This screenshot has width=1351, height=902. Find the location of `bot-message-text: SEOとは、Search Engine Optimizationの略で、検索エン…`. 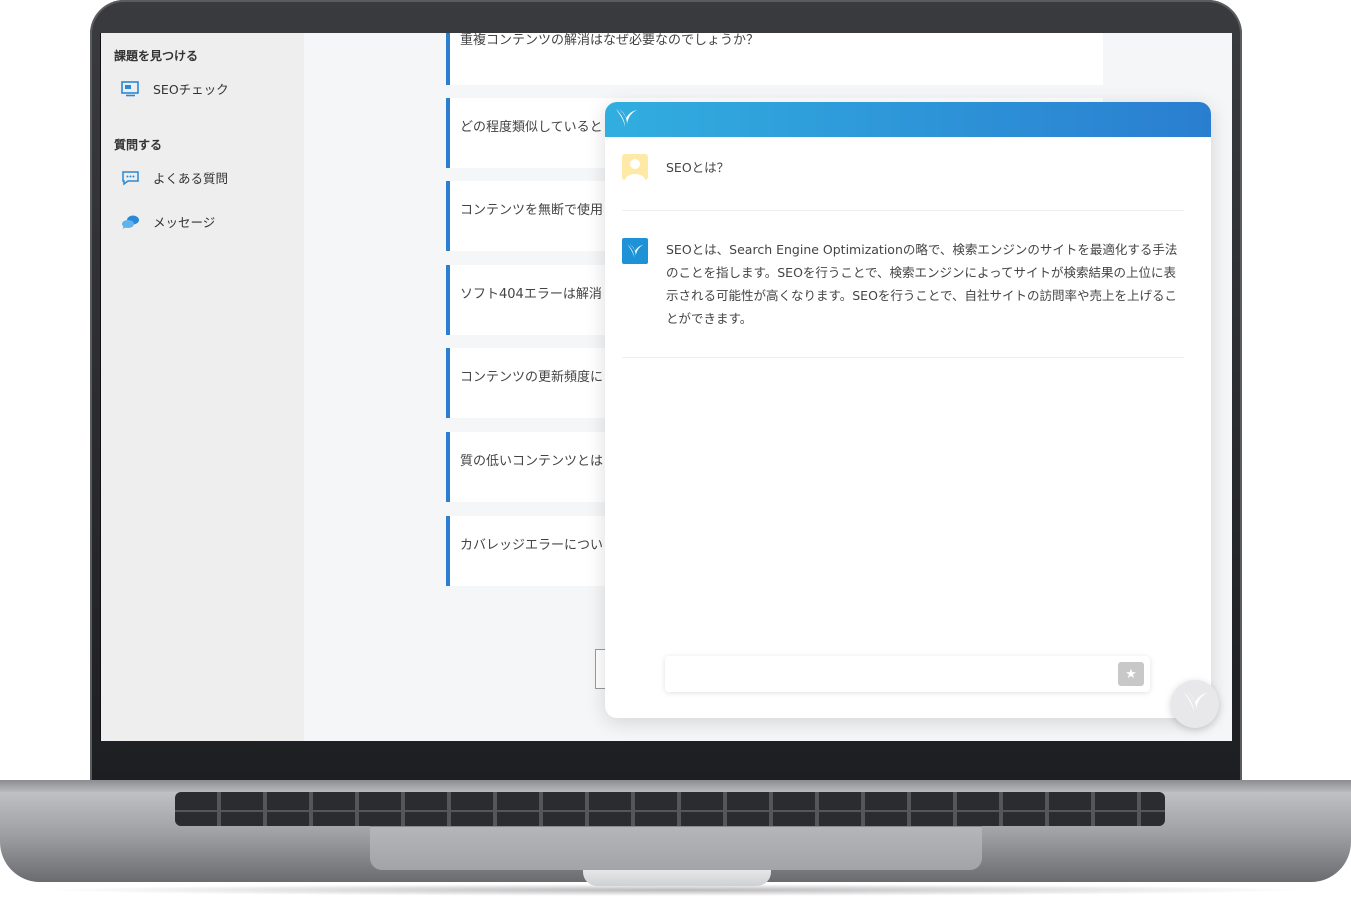

bot-message-text: SEOとは、Search Engine Optimizationの略で、検索エン… is located at coordinates (922, 284).